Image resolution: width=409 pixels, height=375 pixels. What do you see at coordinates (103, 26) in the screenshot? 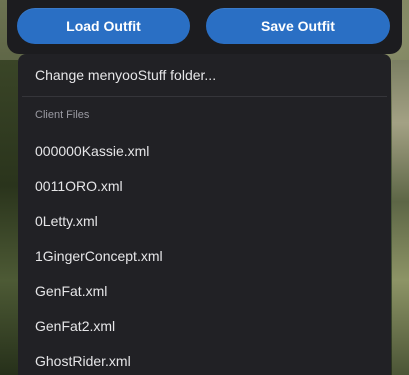
I see `load-outfit-button: Load Outfit` at bounding box center [103, 26].